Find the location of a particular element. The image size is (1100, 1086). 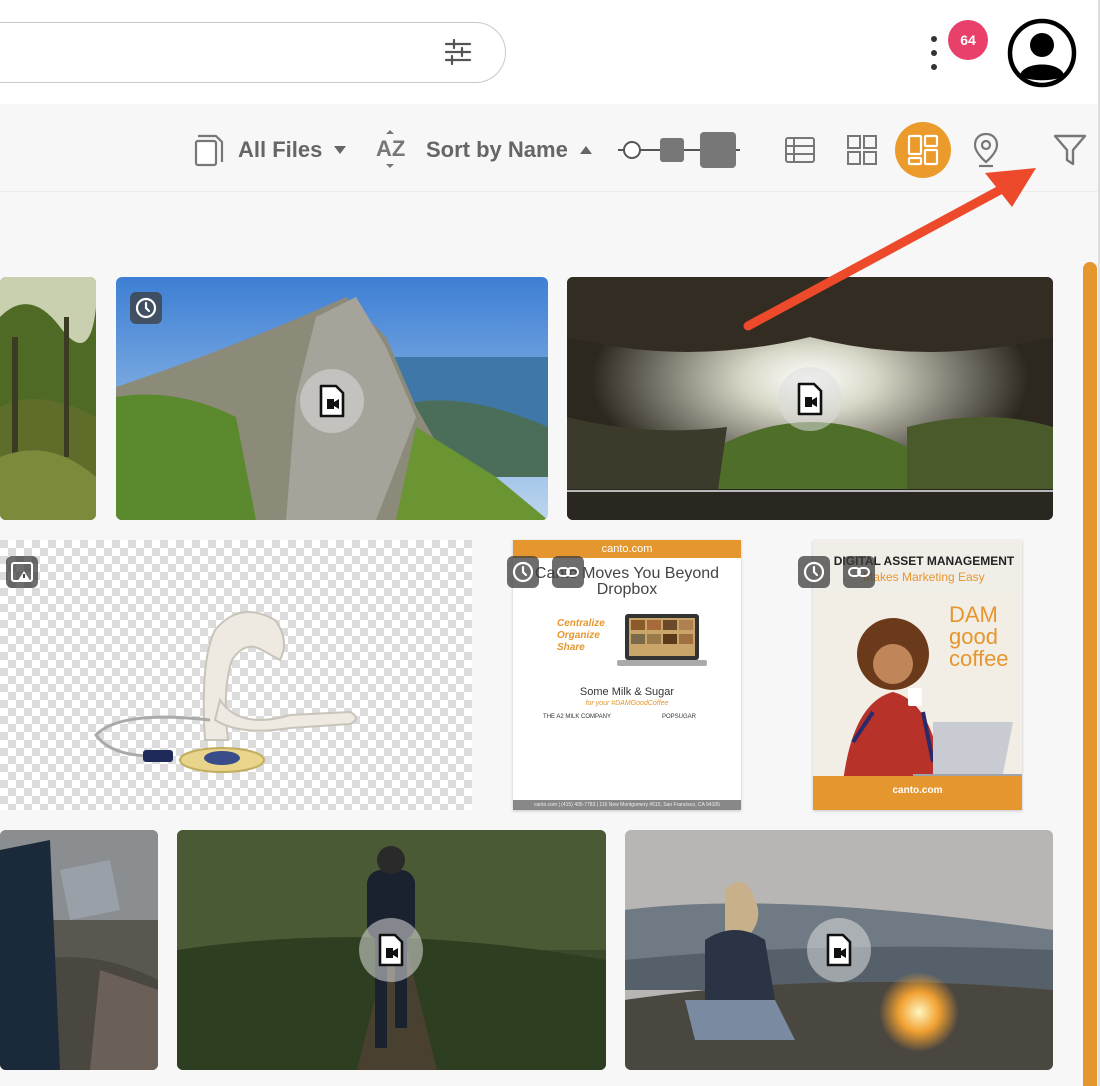

doc-header: canto.com is located at coordinates (627, 549).